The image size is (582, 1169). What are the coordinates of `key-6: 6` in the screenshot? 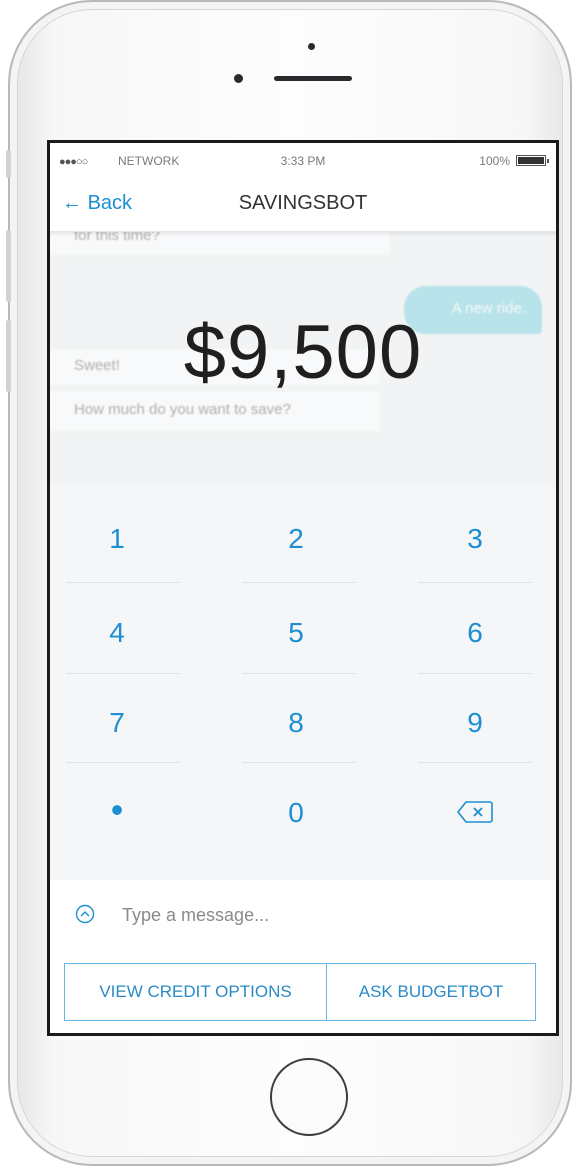 It's located at (475, 633).